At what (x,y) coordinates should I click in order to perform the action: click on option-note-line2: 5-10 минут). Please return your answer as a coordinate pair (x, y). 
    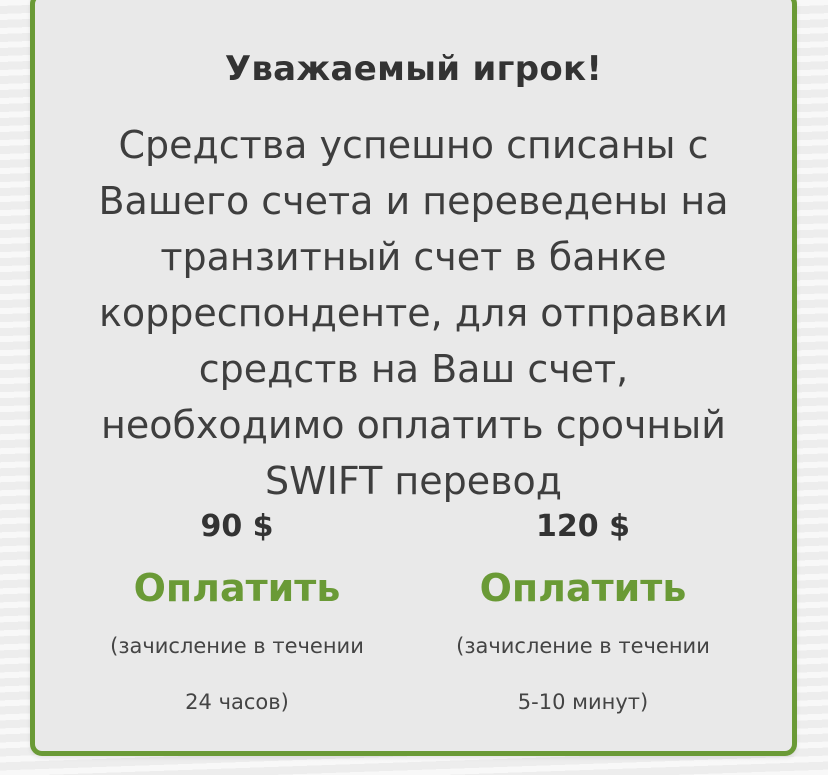
    Looking at the image, I should click on (583, 702).